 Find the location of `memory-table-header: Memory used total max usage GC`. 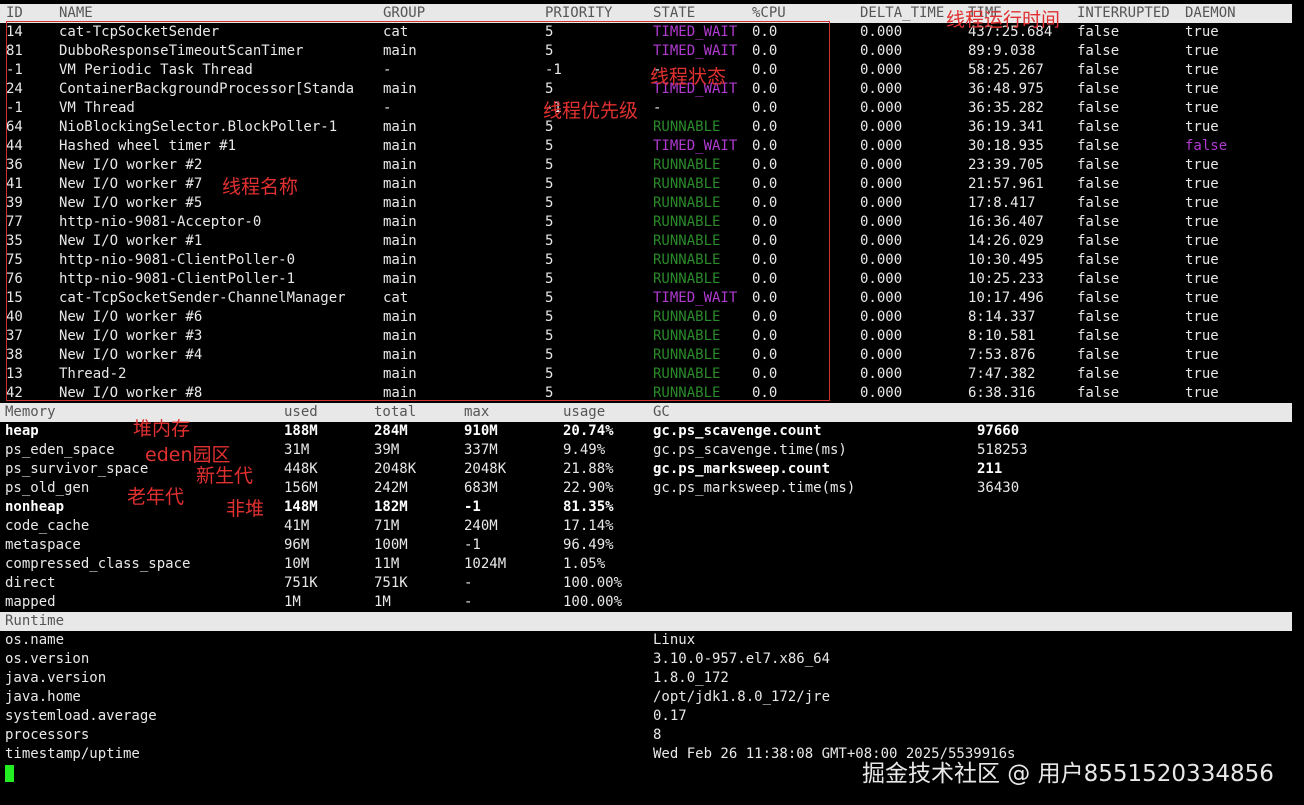

memory-table-header: Memory used total max usage GC is located at coordinates (646, 412).